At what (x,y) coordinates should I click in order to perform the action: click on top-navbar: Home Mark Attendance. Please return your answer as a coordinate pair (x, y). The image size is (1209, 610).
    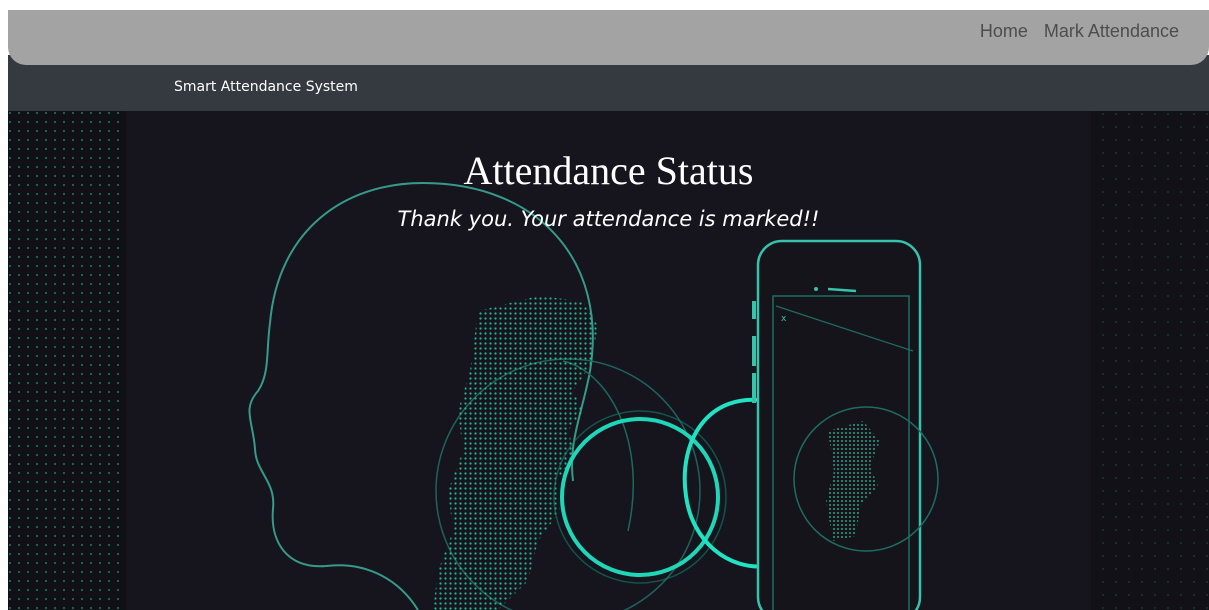
    Looking at the image, I should click on (608, 37).